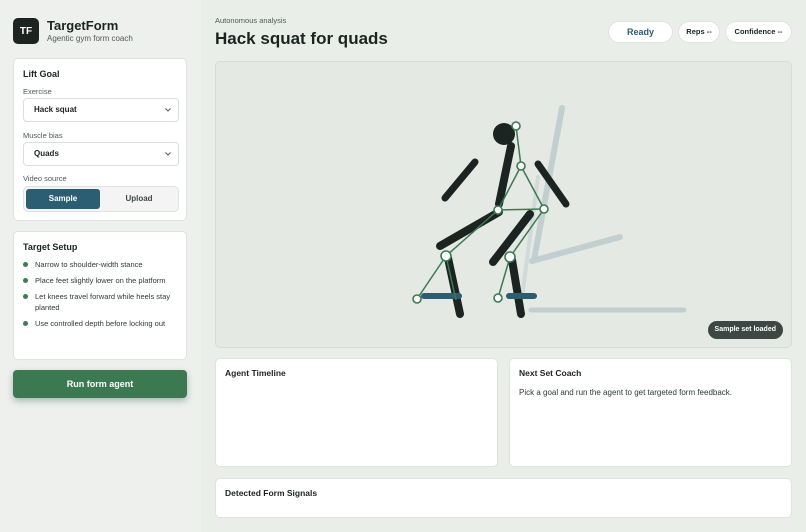  What do you see at coordinates (503, 498) in the screenshot?
I see `detected-form-signals-panel: Detected Form Signals` at bounding box center [503, 498].